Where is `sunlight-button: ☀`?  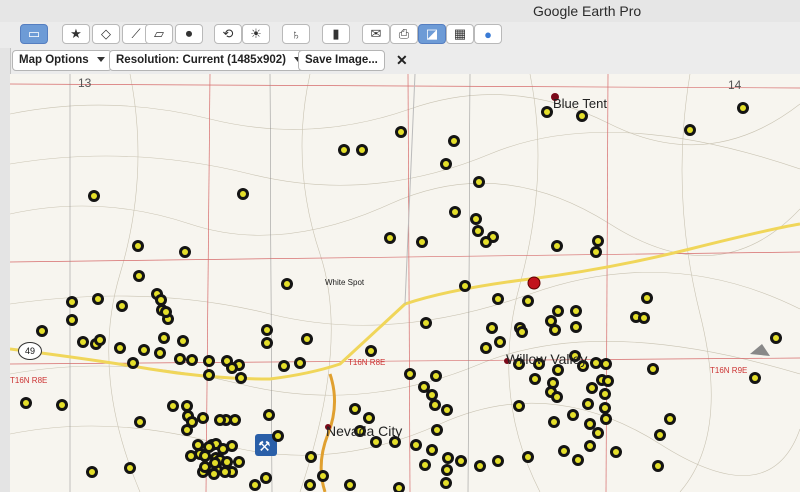
sunlight-button: ☀ is located at coordinates (256, 34).